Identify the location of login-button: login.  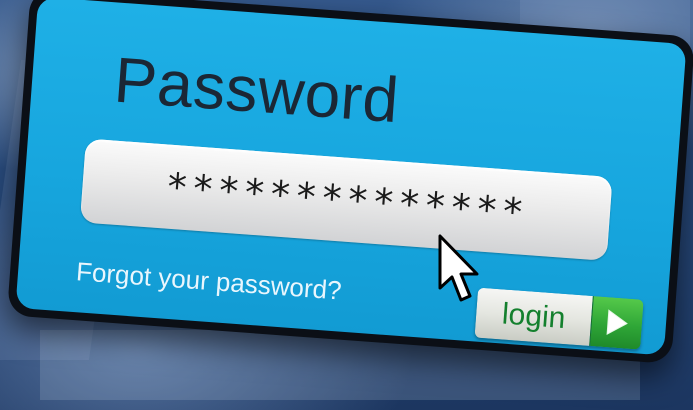
(559, 318).